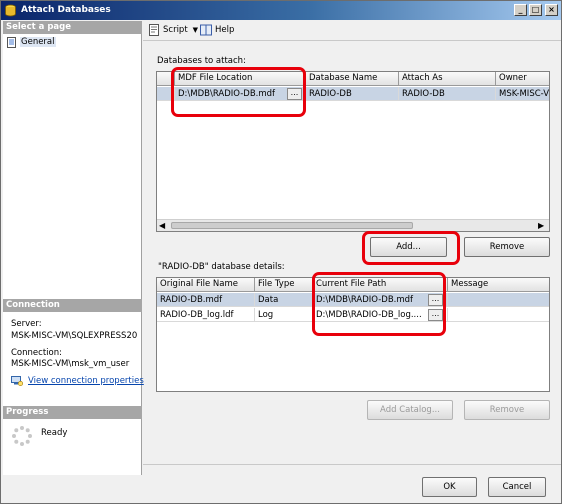 The width and height of the screenshot is (562, 504). What do you see at coordinates (86, 380) in the screenshot?
I see `view-connection-properties-label: View connection properties` at bounding box center [86, 380].